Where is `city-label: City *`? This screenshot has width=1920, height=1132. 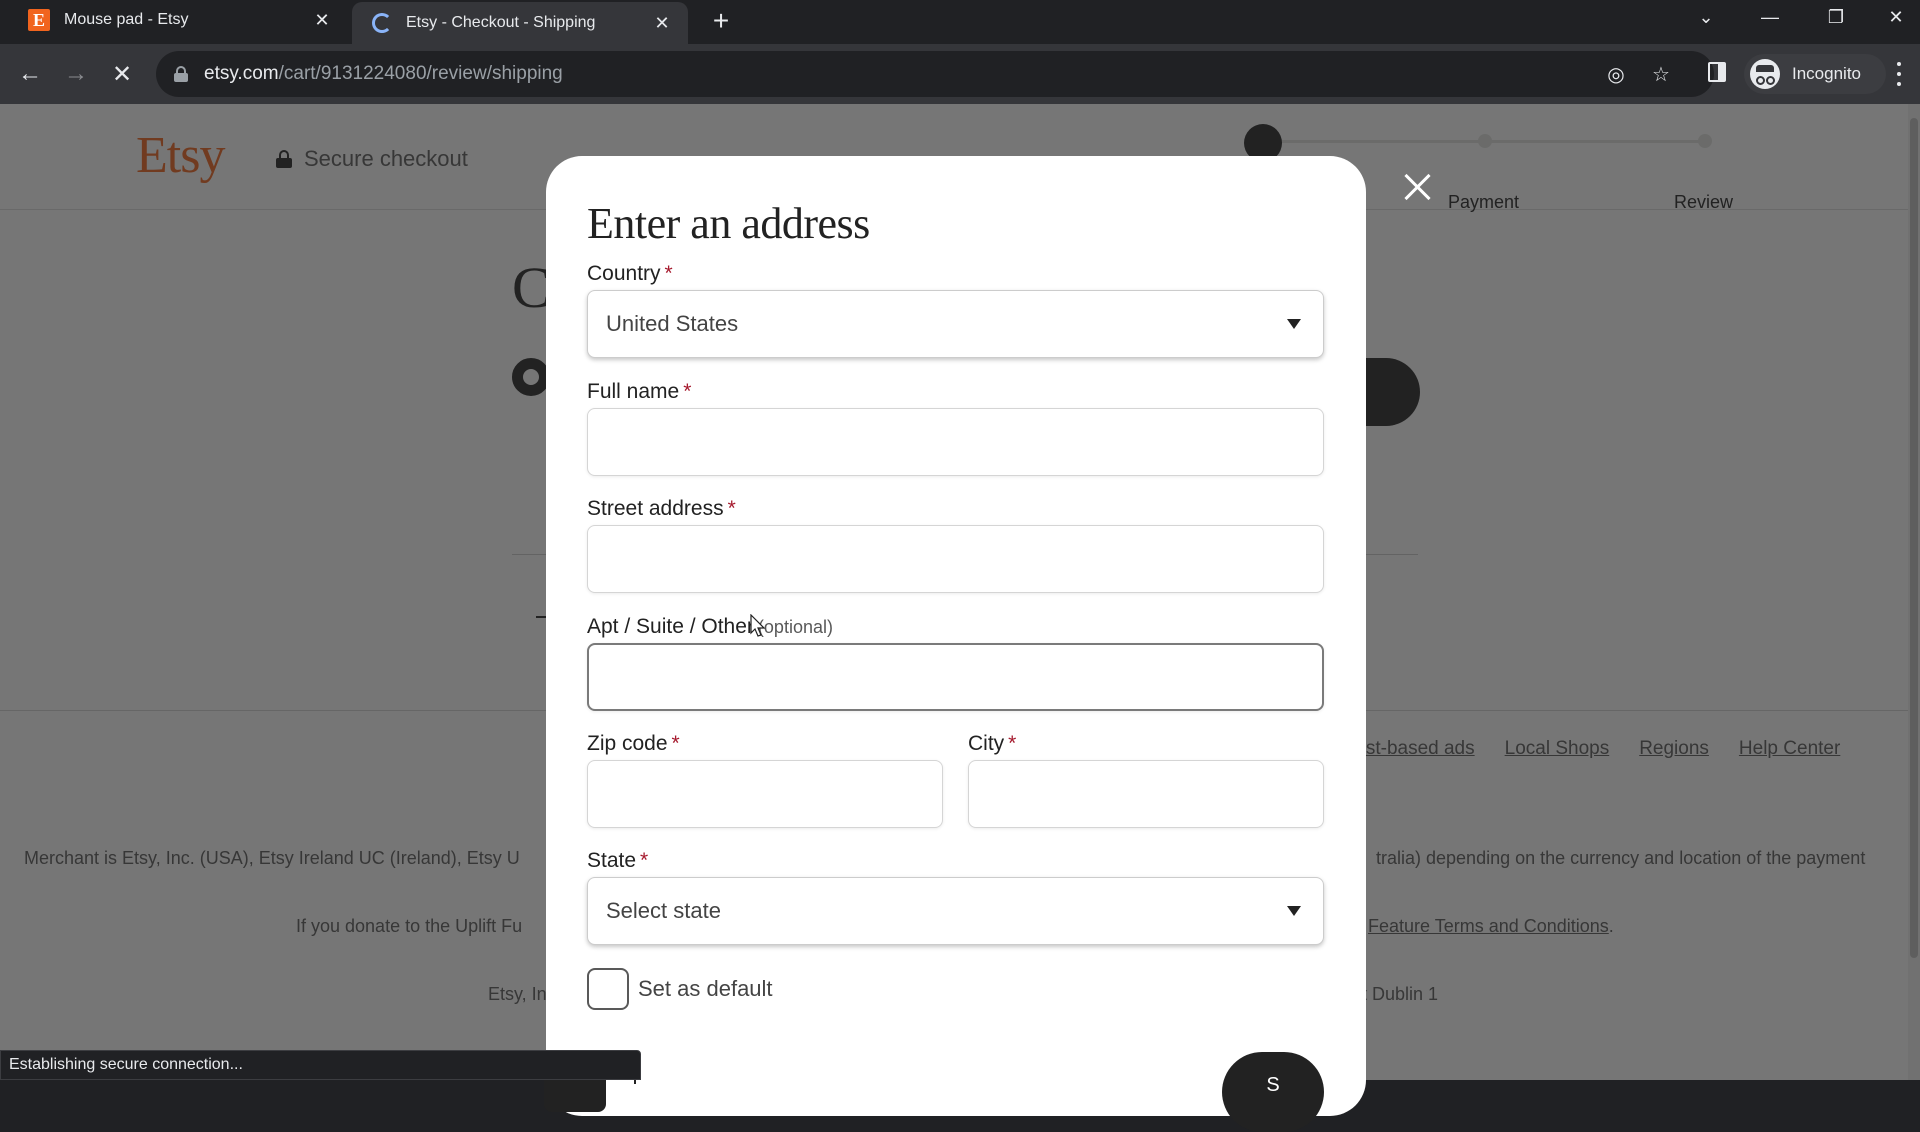 city-label: City * is located at coordinates (992, 743).